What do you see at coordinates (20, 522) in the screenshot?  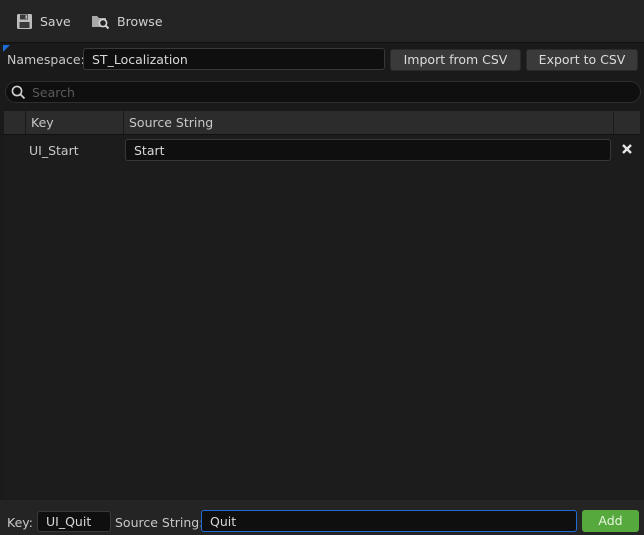 I see `new-key-label: Key:` at bounding box center [20, 522].